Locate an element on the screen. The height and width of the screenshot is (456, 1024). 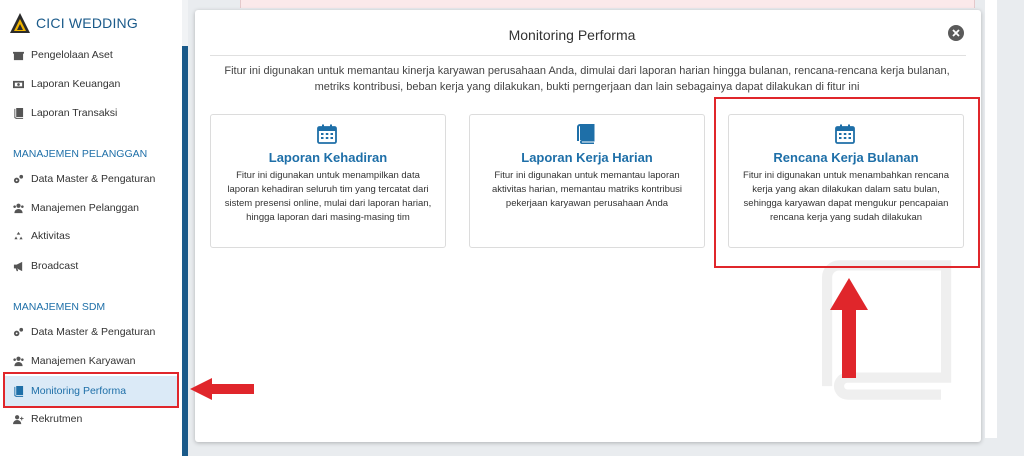
modal-title: Monitoring Performa is located at coordinates (572, 35).